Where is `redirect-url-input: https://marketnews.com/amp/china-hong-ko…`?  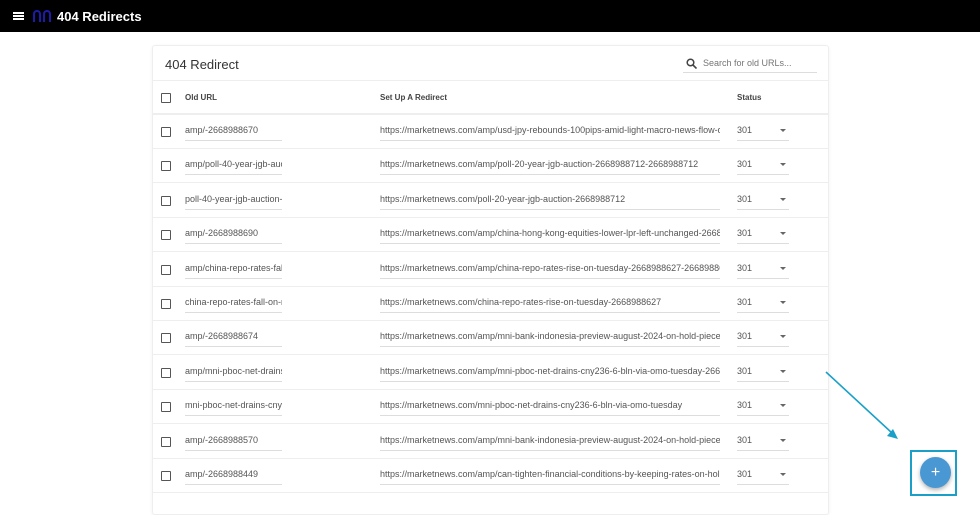
redirect-url-input: https://marketnews.com/amp/china-hong-ko… is located at coordinates (550, 235).